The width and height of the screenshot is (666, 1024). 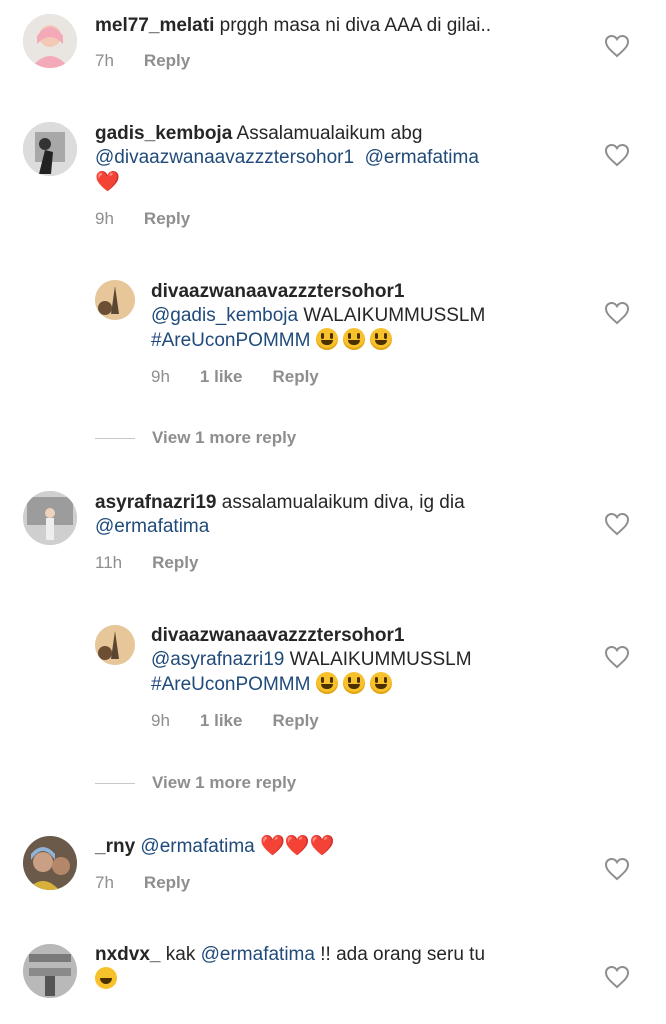 I want to click on timestamp: 11h, so click(x=109, y=562).